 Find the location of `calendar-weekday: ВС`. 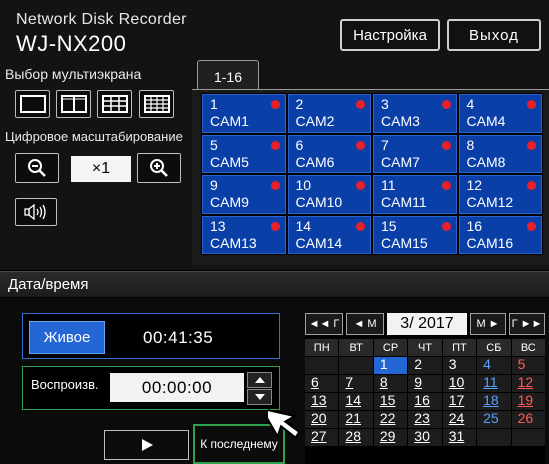

calendar-weekday: ВС is located at coordinates (528, 347).